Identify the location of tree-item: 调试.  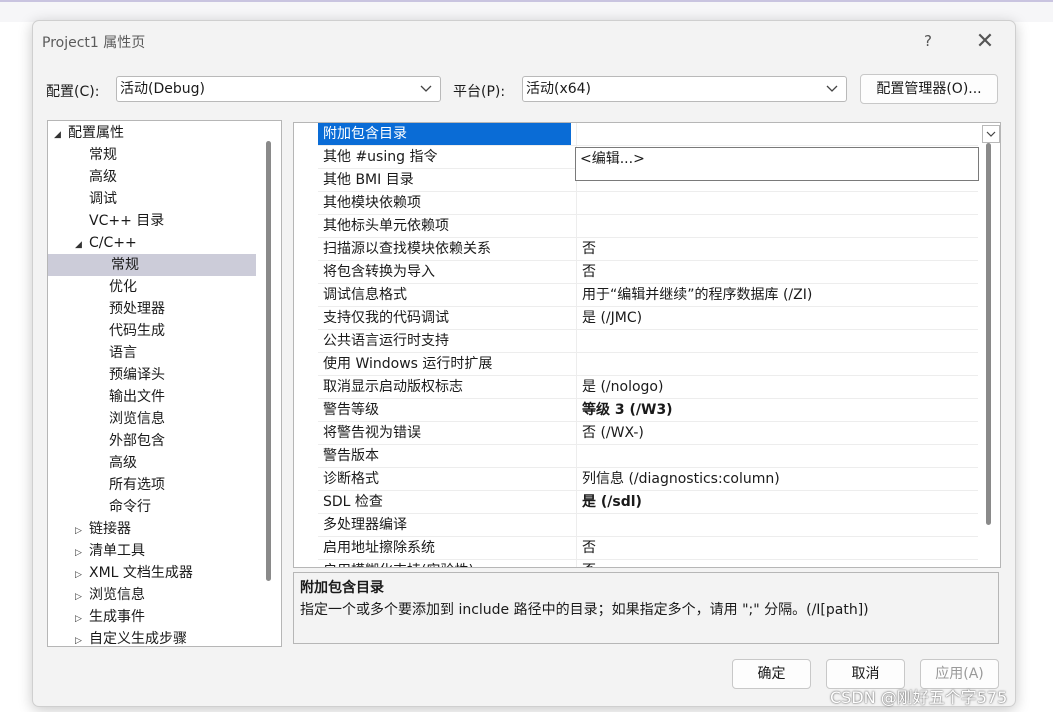
(164, 199).